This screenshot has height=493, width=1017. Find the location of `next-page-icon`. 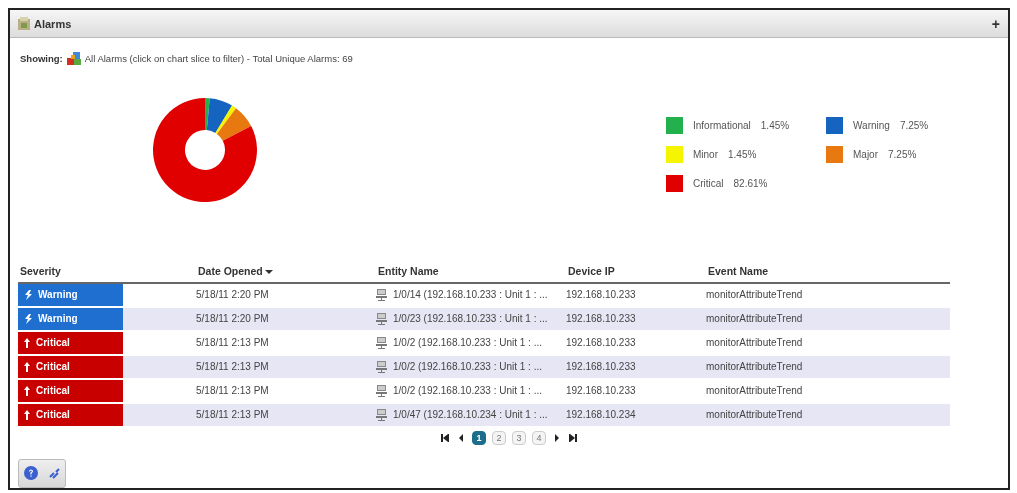

next-page-icon is located at coordinates (557, 437).